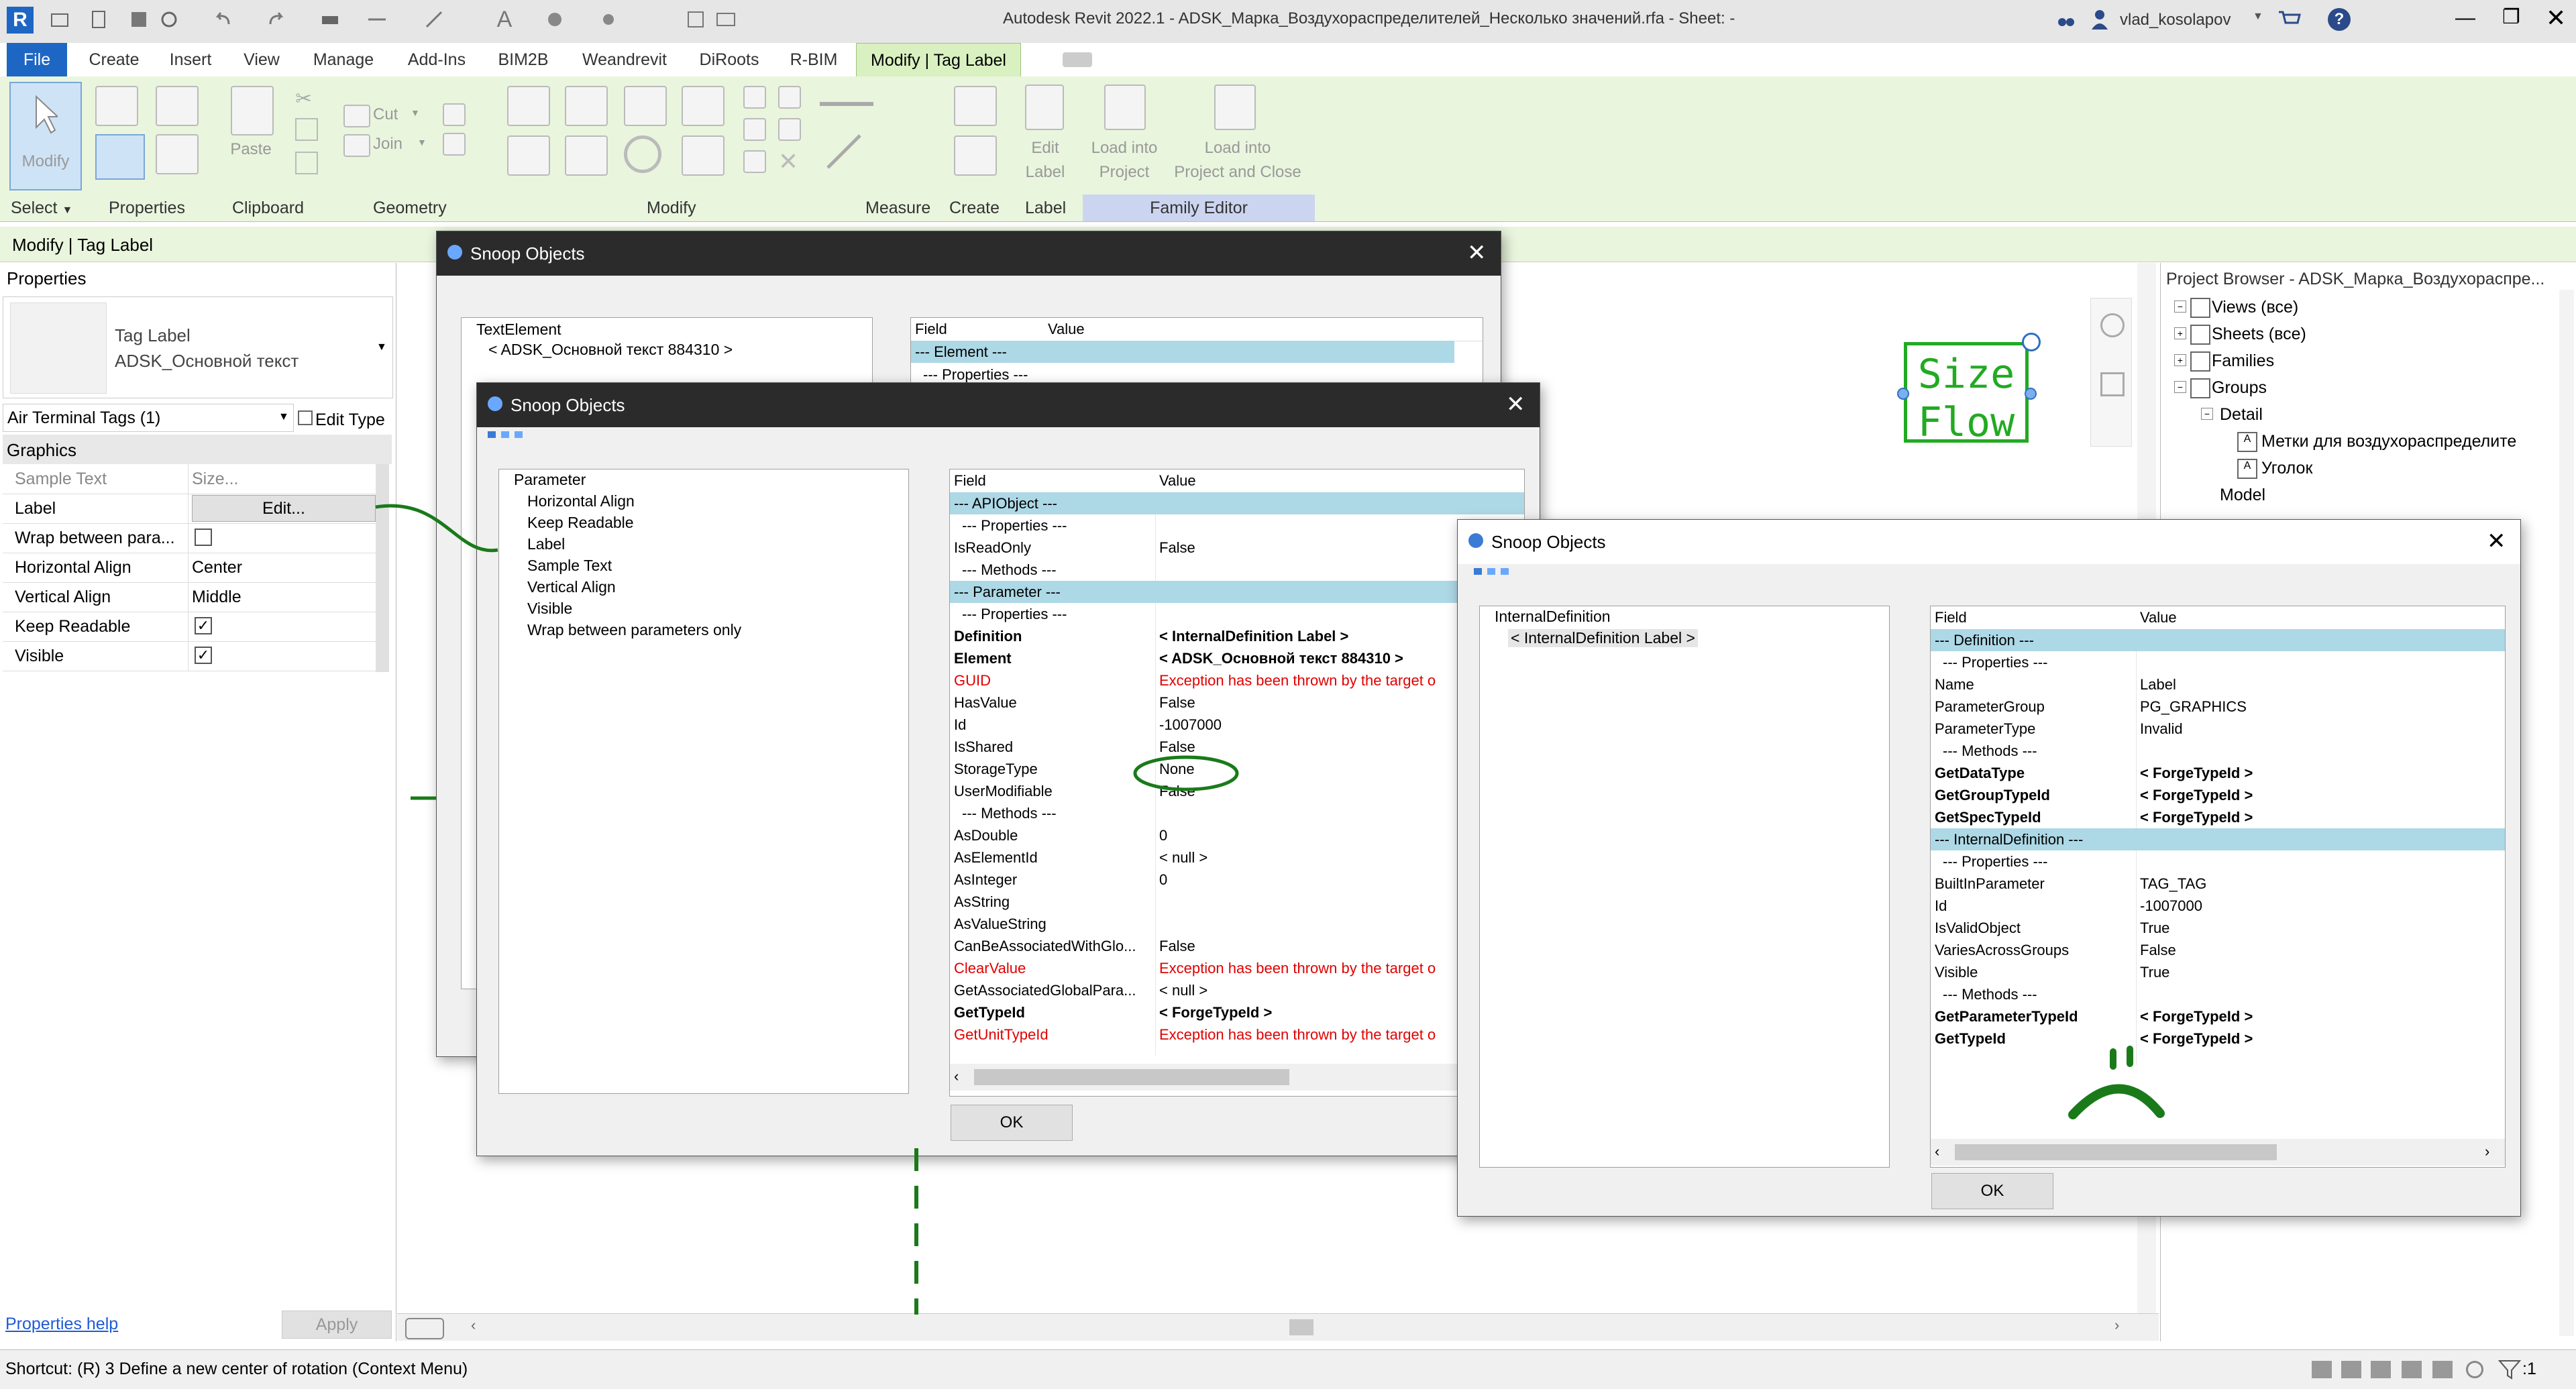 Image resolution: width=2576 pixels, height=1389 pixels. I want to click on tag-label-element: Size Flow, so click(1966, 394).